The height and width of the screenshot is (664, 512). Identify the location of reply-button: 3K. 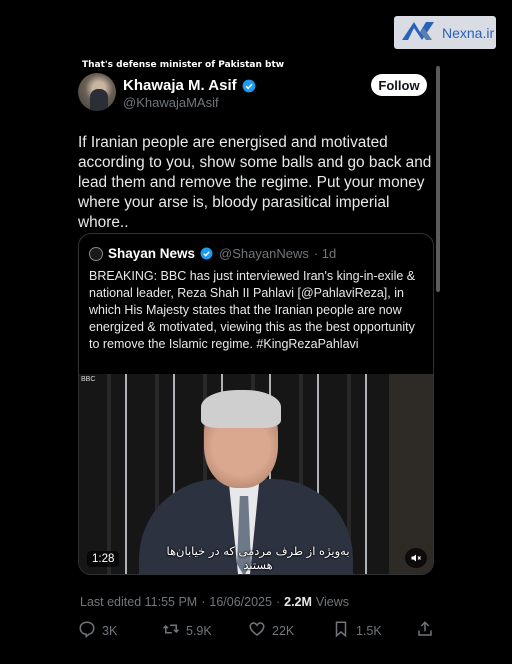
(97, 630).